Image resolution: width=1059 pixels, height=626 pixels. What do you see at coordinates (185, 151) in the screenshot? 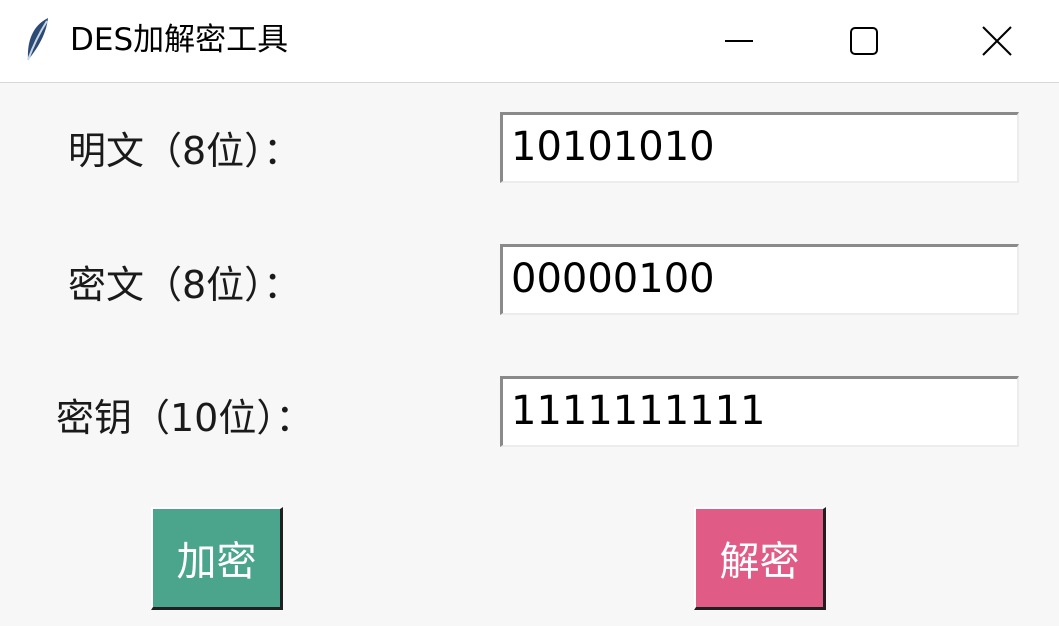
I see `plaintext-label: 明文（8位）：` at bounding box center [185, 151].